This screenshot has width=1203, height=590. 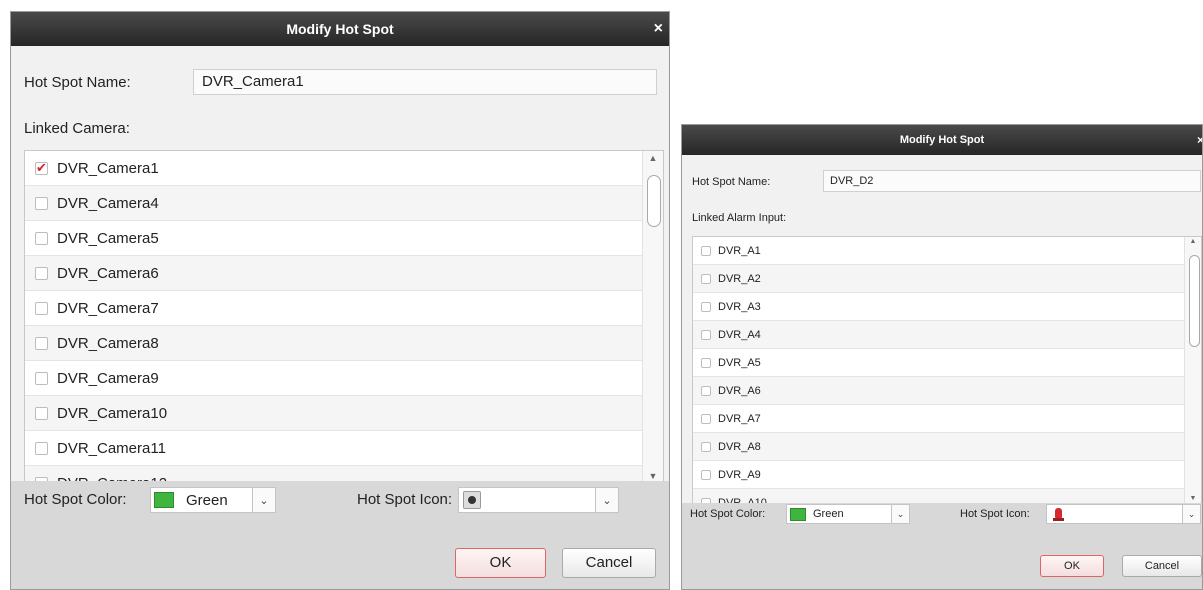 I want to click on list-item-label: DVR_A1, so click(x=739, y=250).